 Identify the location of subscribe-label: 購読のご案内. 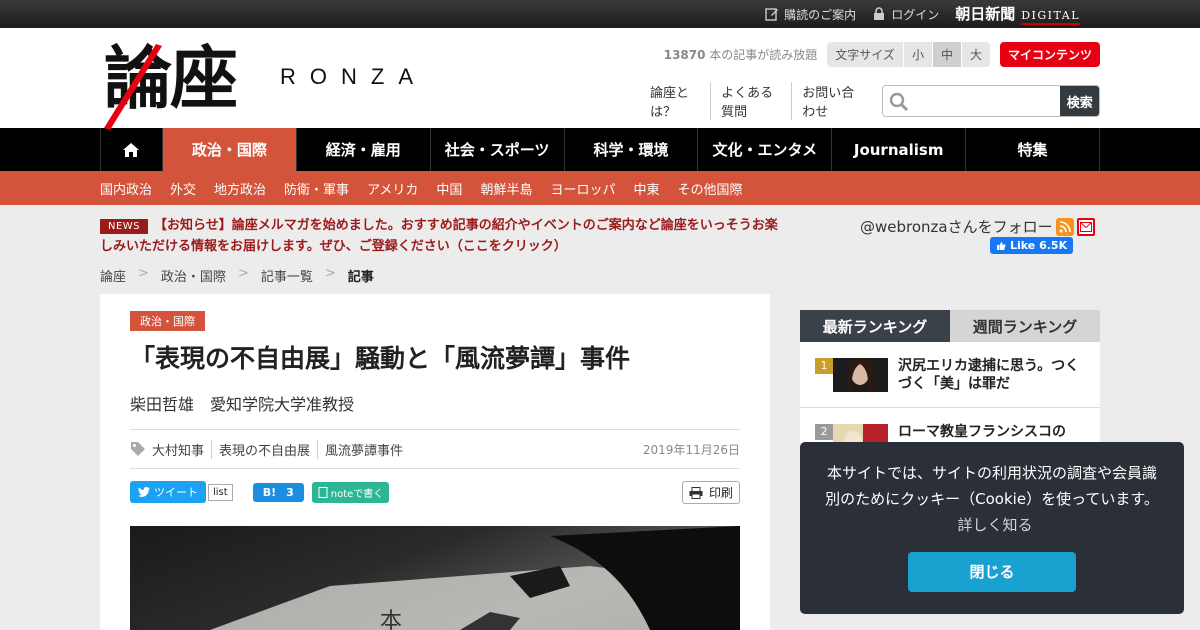
(820, 14).